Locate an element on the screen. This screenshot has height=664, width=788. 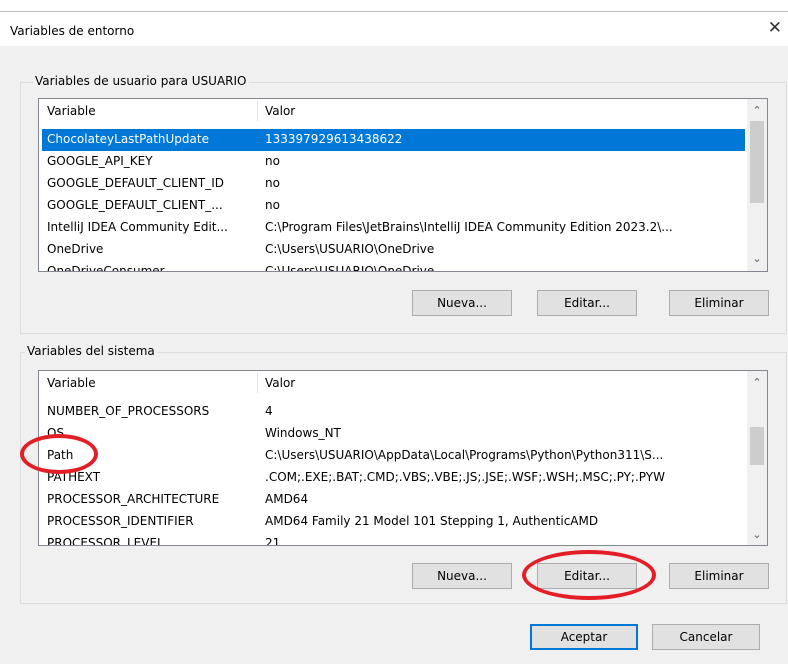
system-column-variable: Variable is located at coordinates (71, 383).